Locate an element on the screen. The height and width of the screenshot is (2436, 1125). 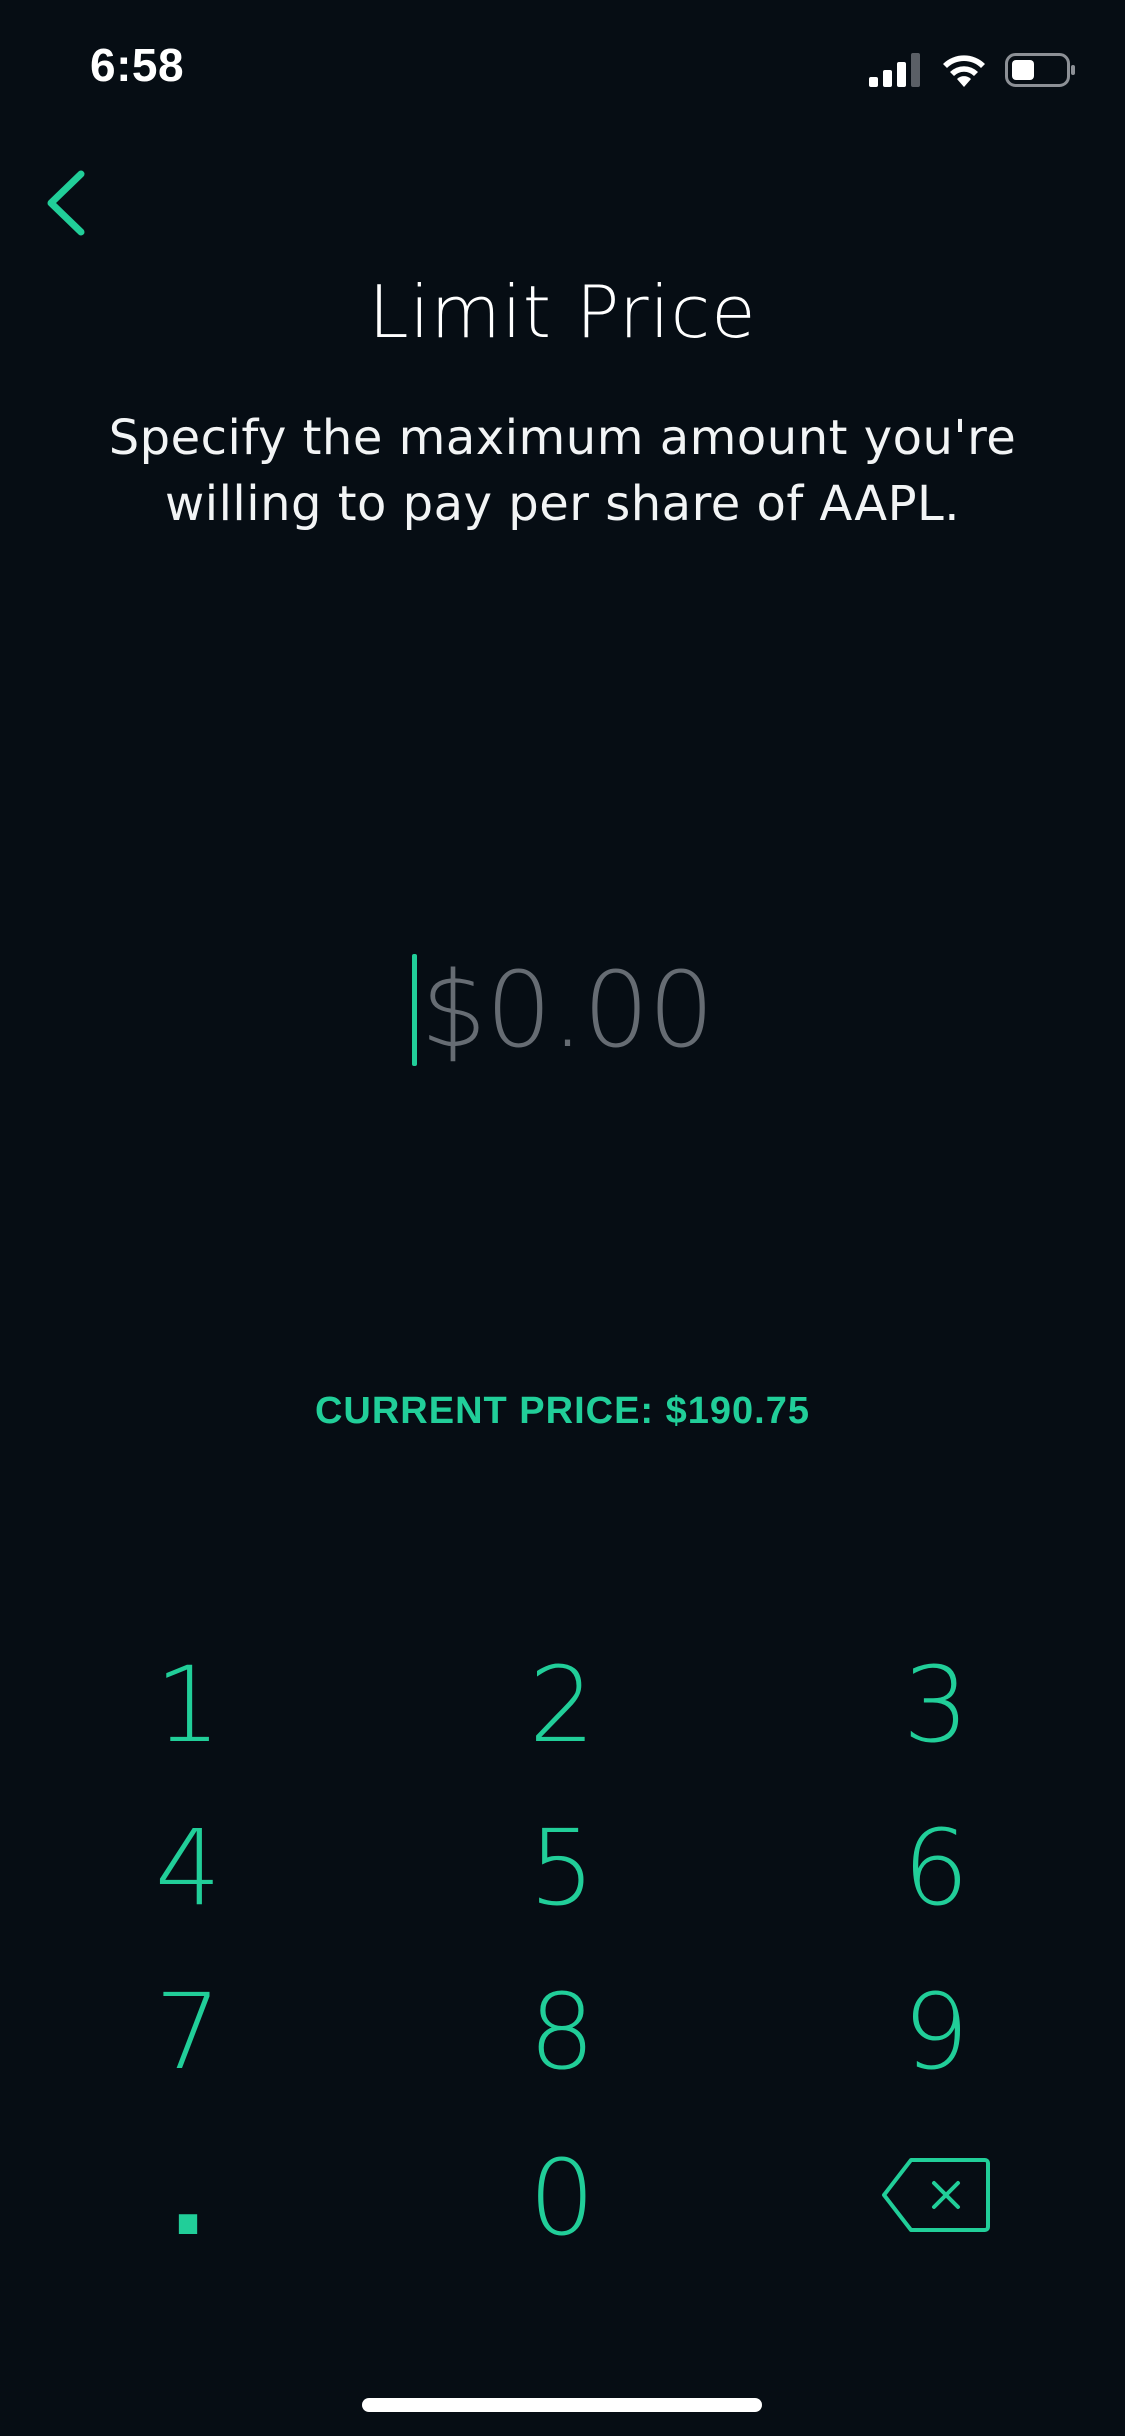
key-0: 0 is located at coordinates (562, 2198).